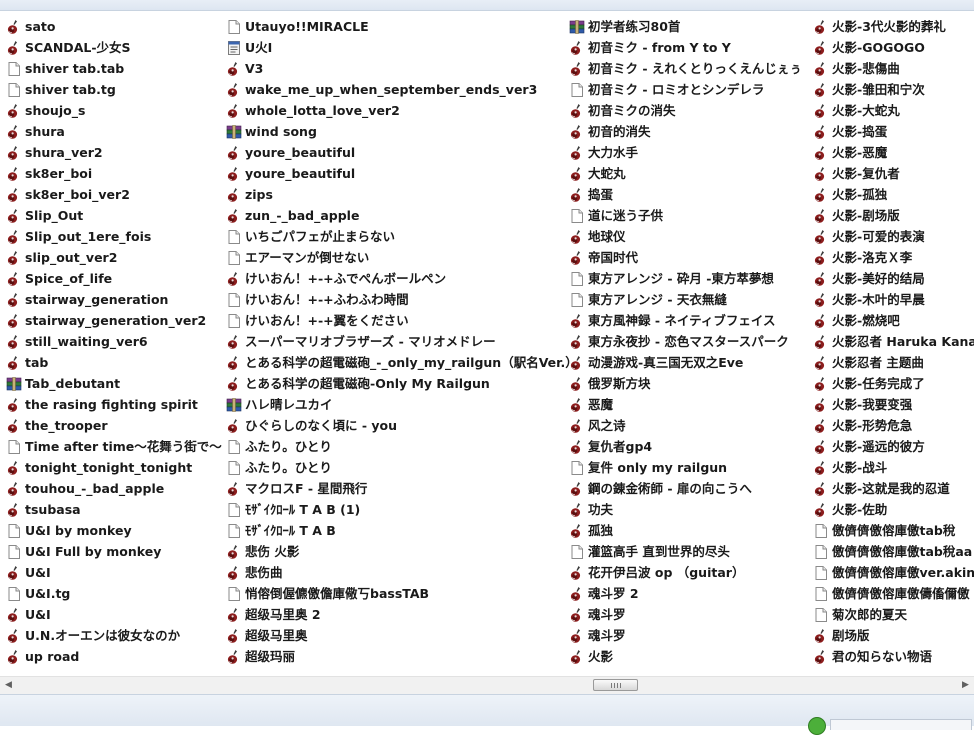  Describe the element at coordinates (893, 89) in the screenshot. I see `file-item: 火影-雏田和宁次` at that location.